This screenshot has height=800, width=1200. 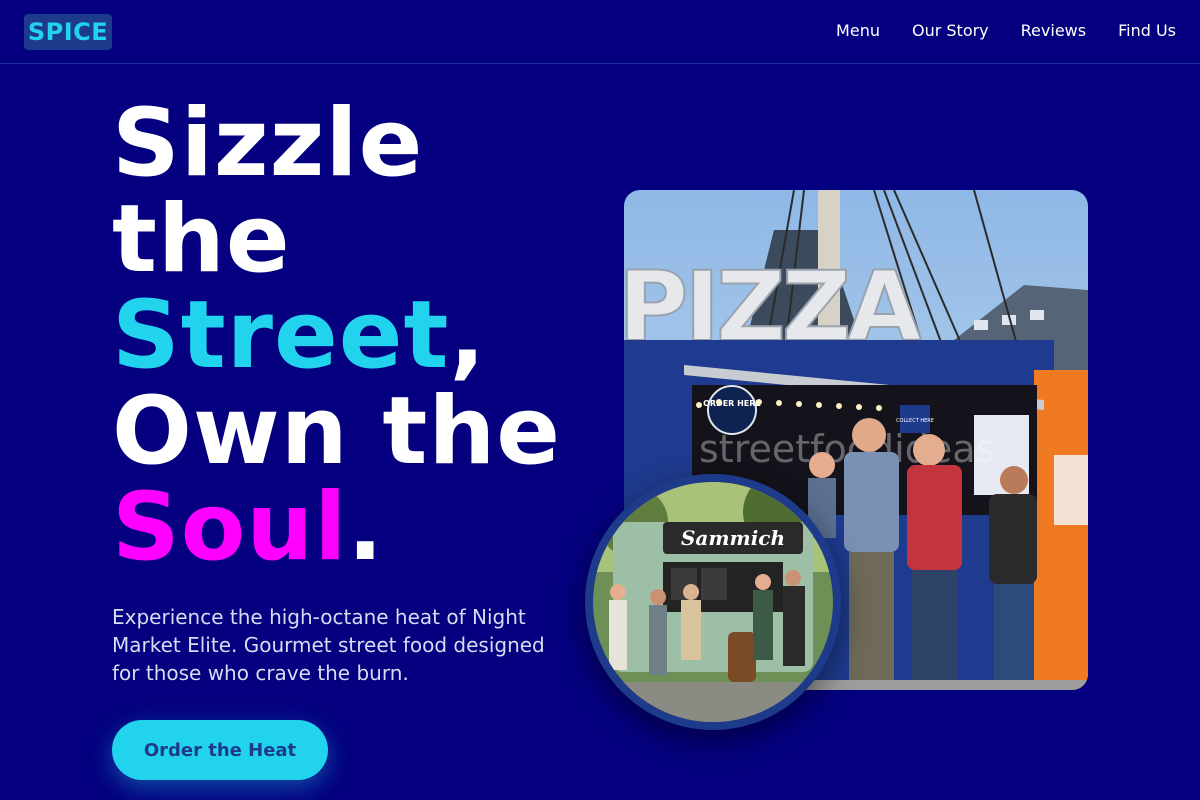 I want to click on headline-highlight-street: Street, so click(x=281, y=335).